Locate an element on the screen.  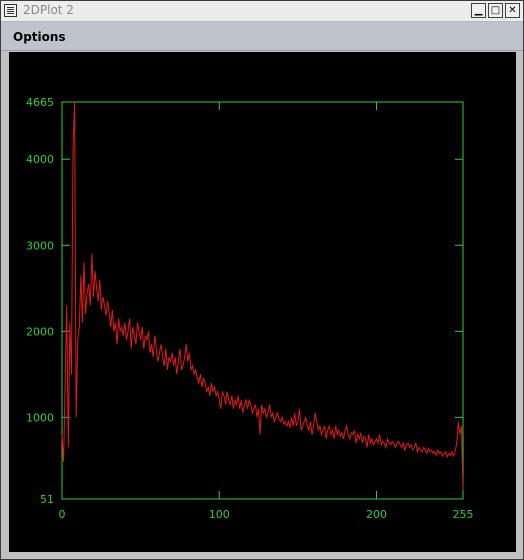
minimize-button: ▁ is located at coordinates (478, 10).